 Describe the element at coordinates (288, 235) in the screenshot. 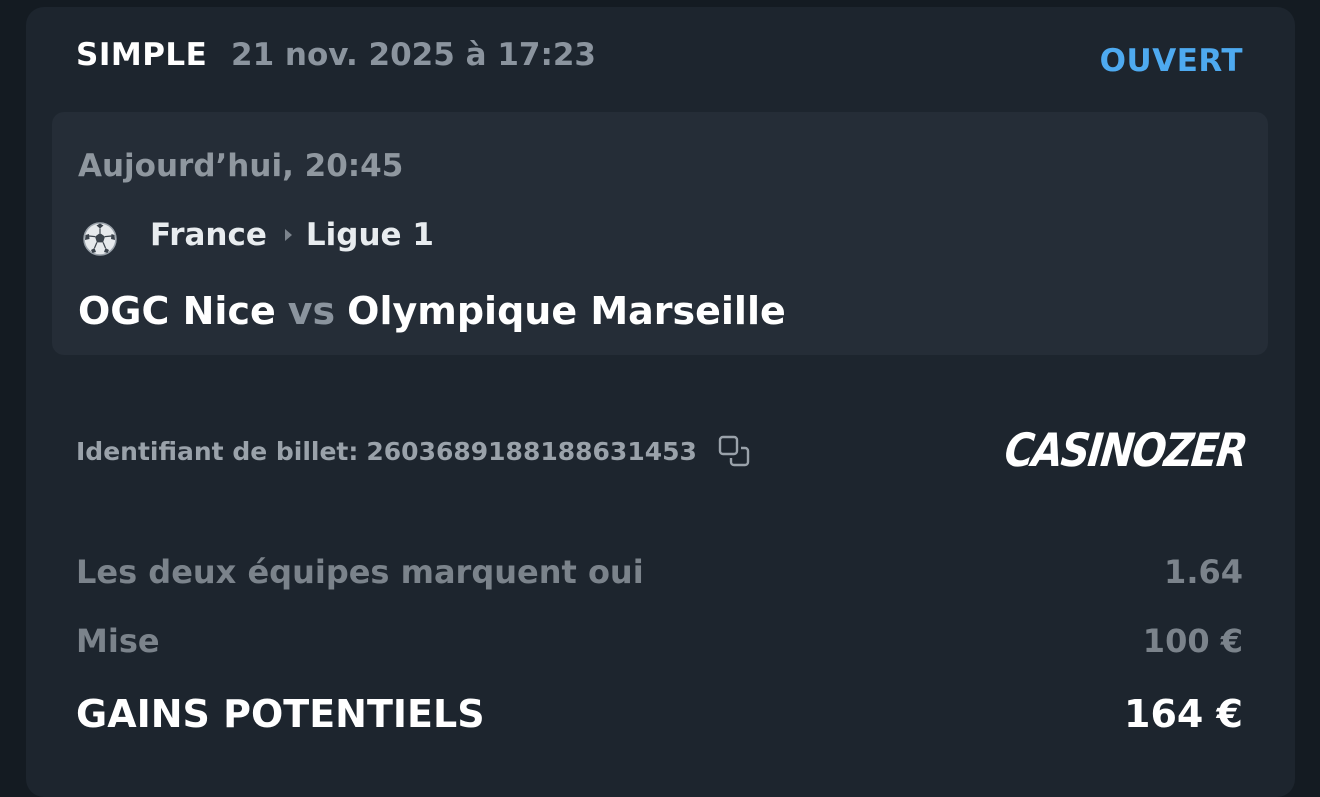

I see `chevron-right-icon` at that location.